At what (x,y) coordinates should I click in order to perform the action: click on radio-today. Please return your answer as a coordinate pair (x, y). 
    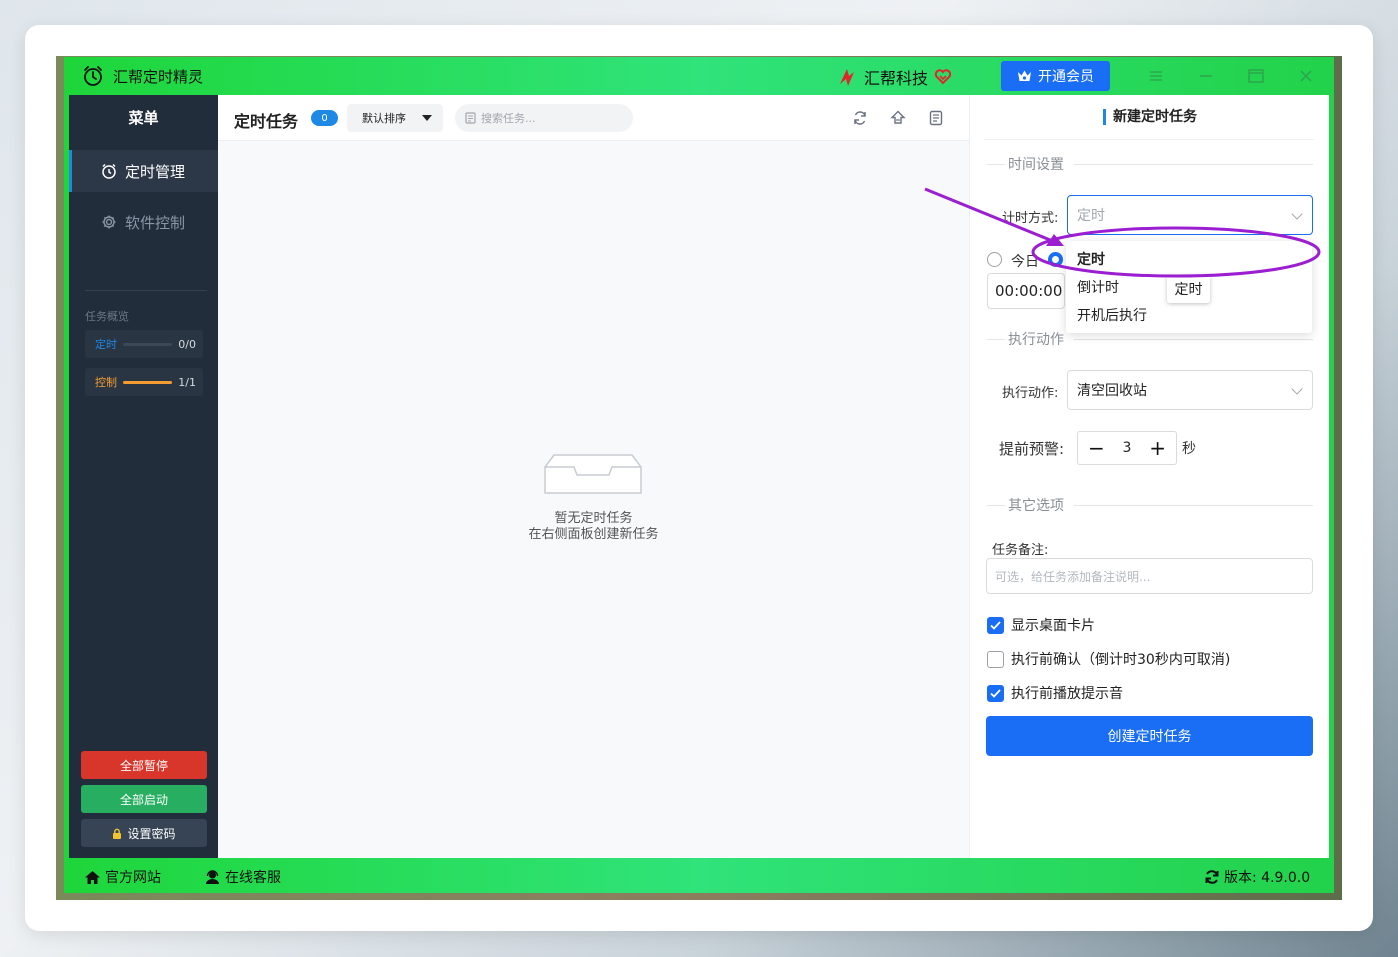
    Looking at the image, I should click on (994, 259).